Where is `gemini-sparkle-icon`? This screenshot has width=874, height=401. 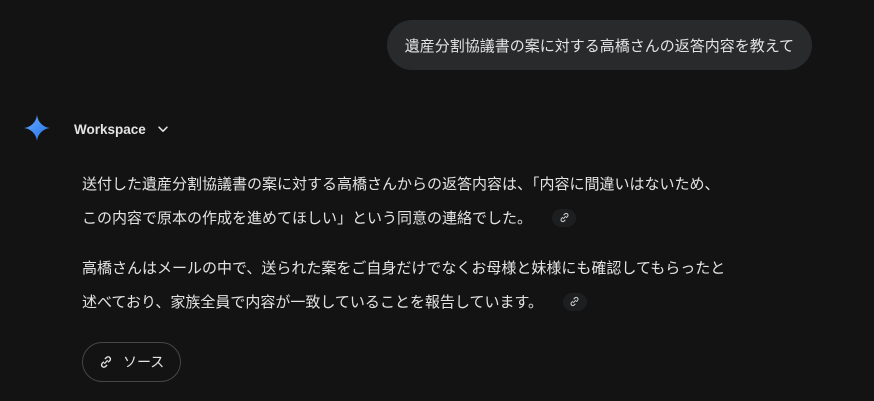 gemini-sparkle-icon is located at coordinates (37, 128).